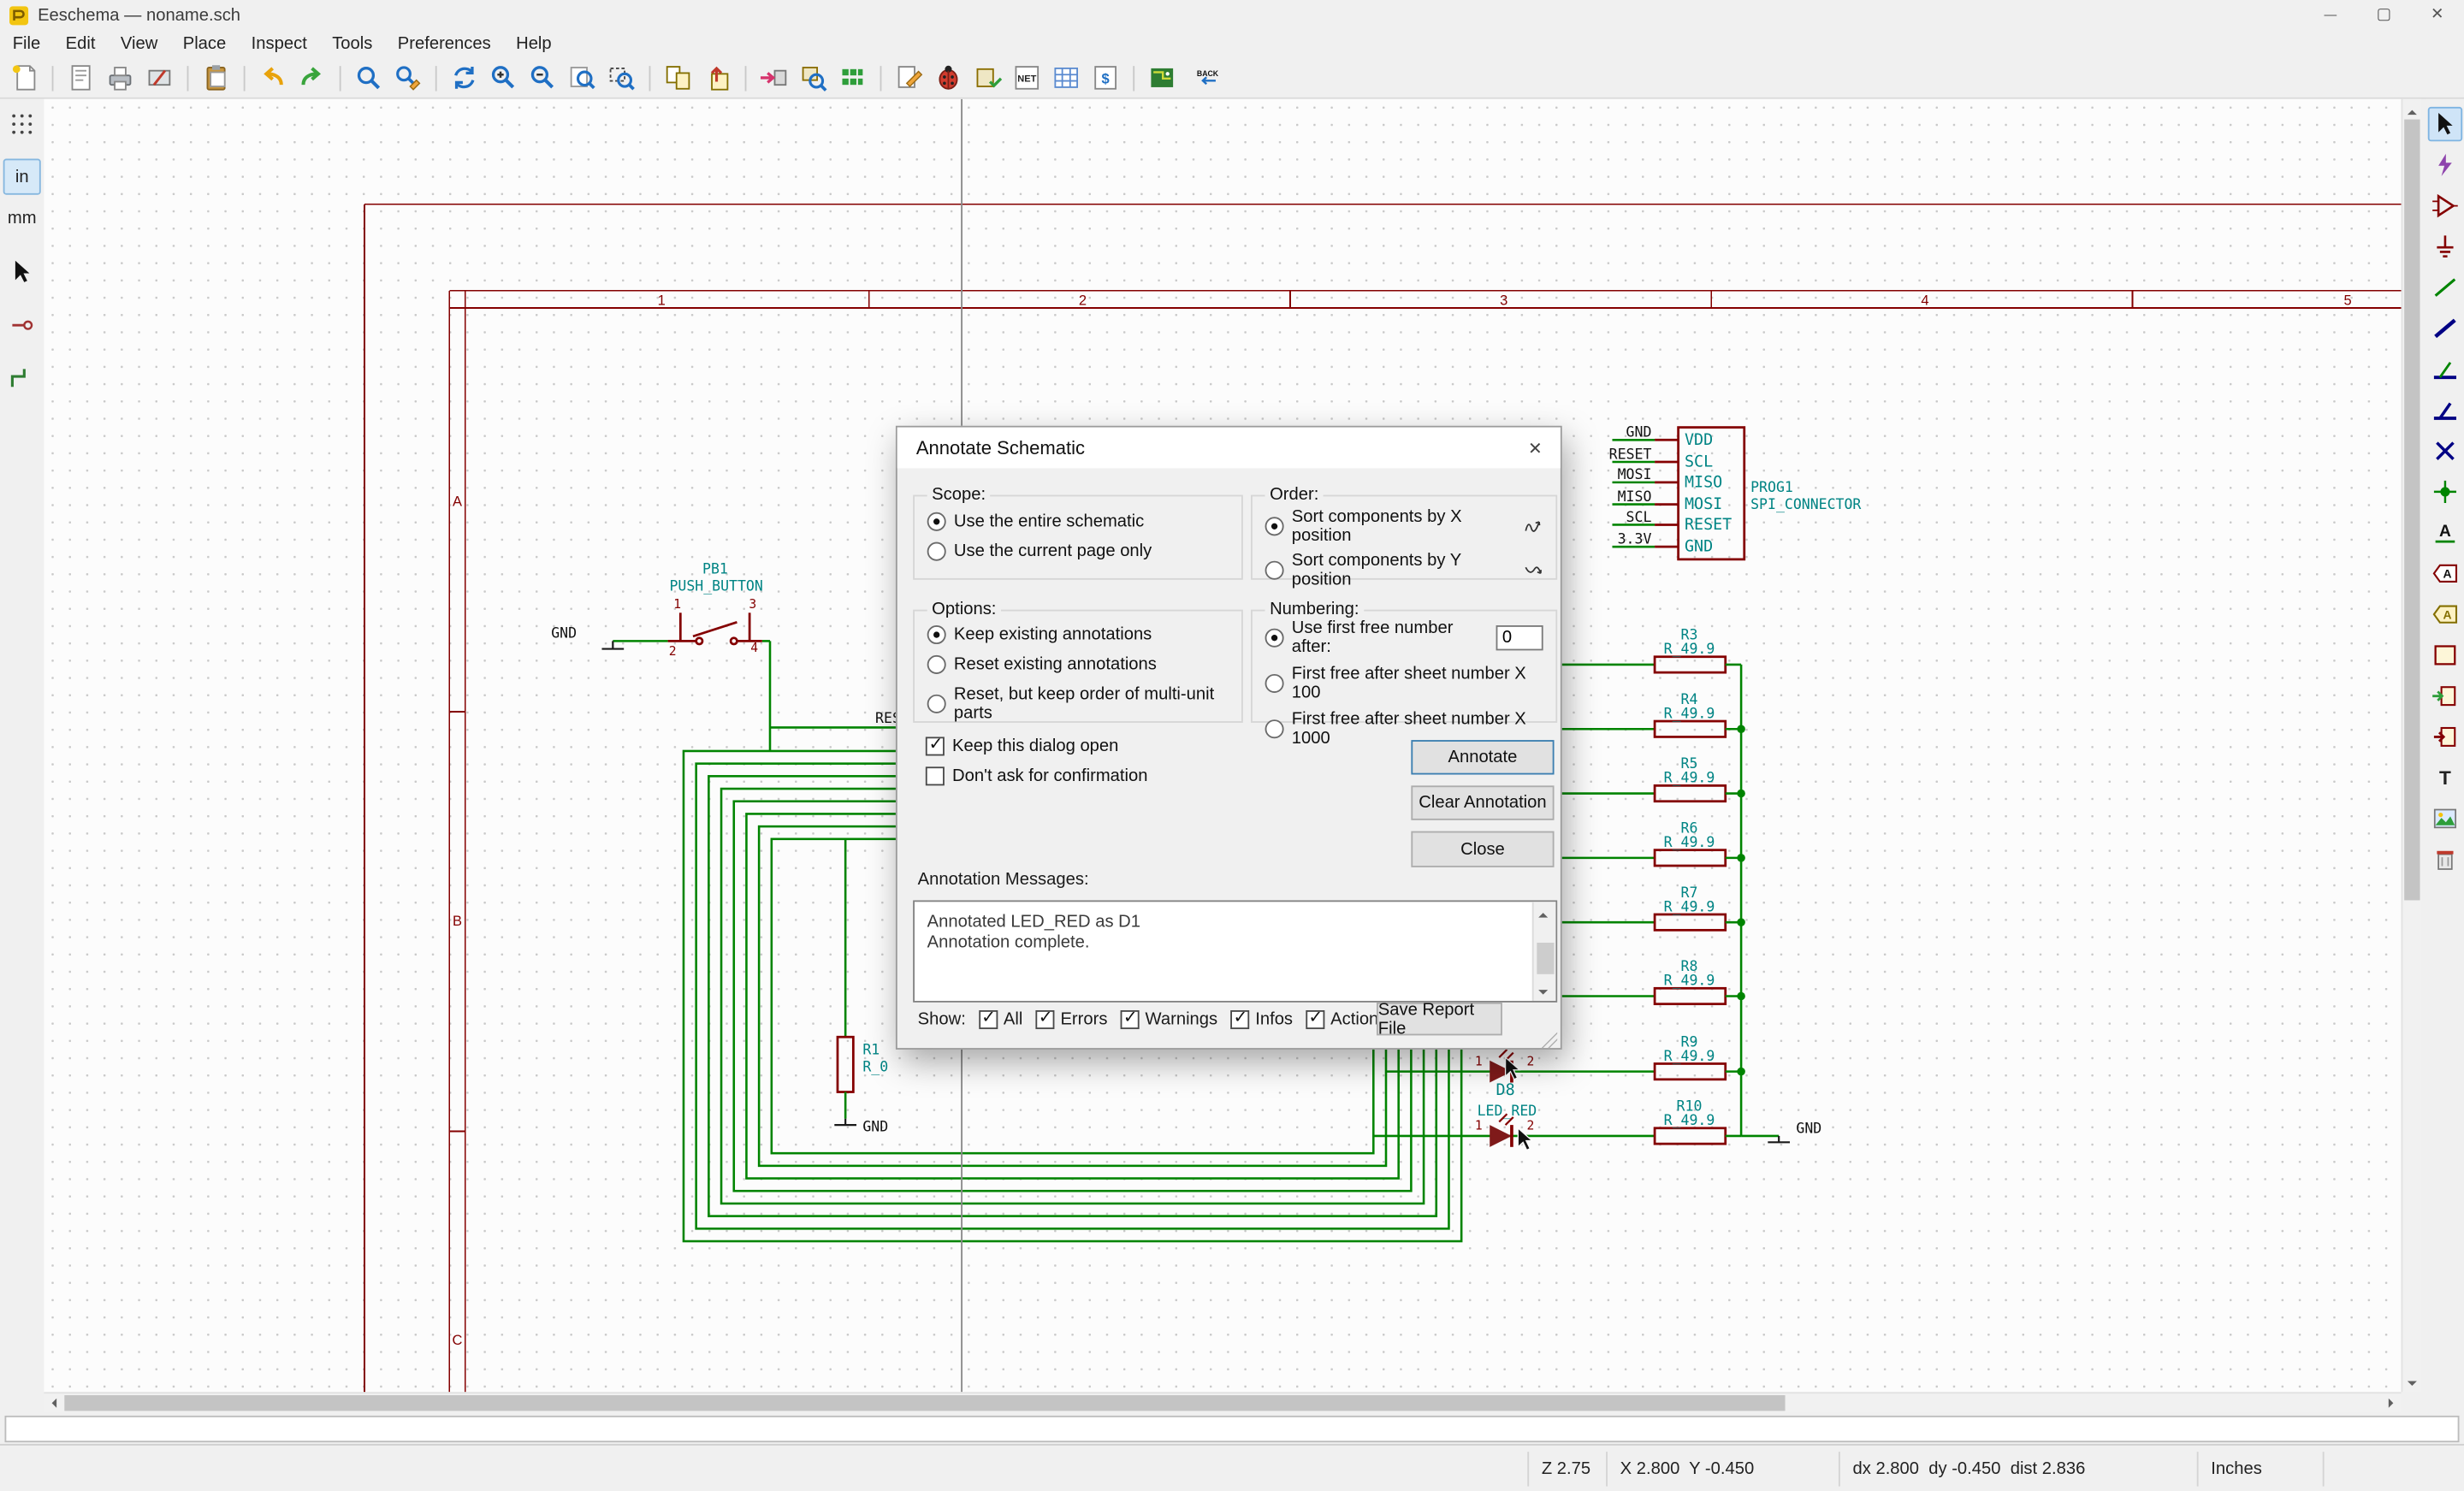 The image size is (2464, 1491). What do you see at coordinates (1078, 635) in the screenshot?
I see `radio-keep-existing: Keep existing annotations` at bounding box center [1078, 635].